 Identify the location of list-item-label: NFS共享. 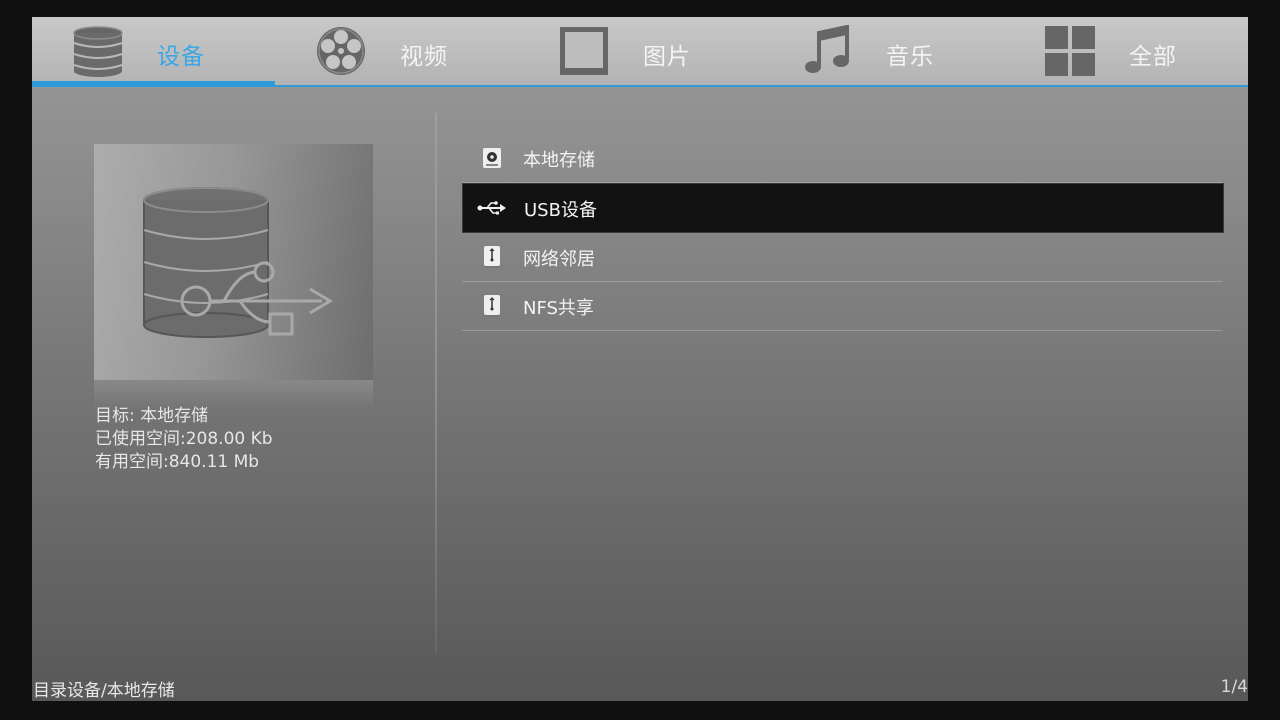
(558, 308).